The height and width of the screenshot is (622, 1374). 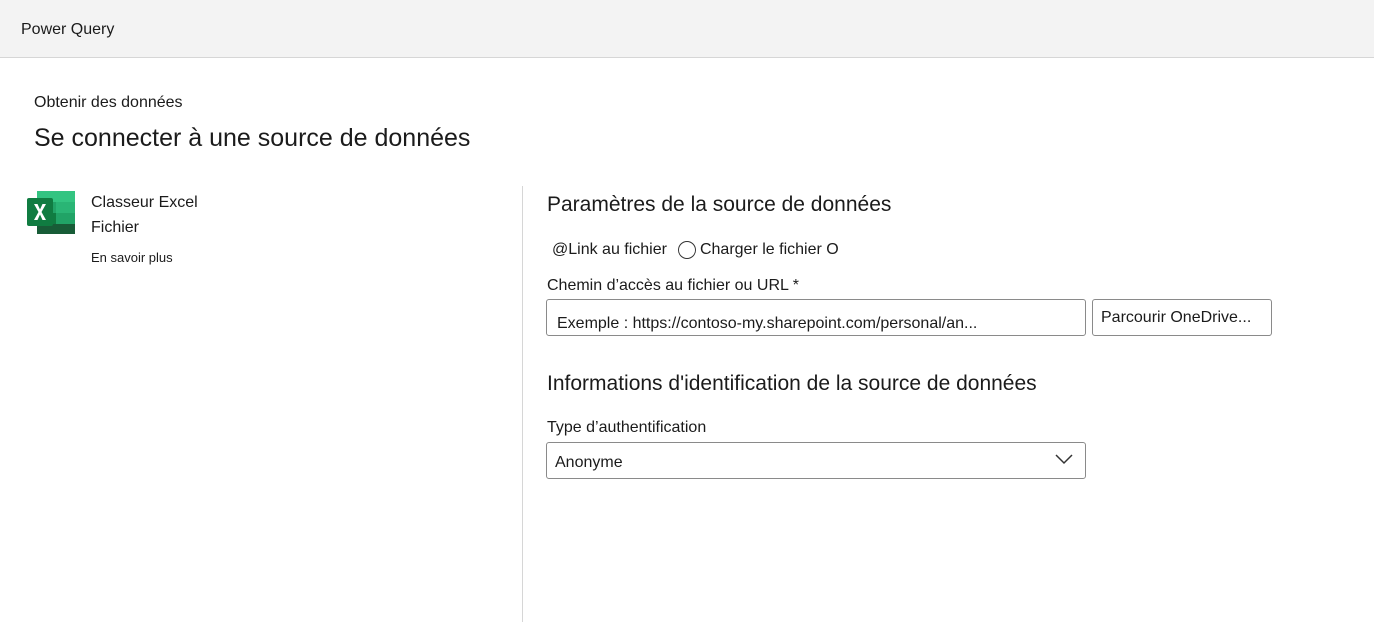 What do you see at coordinates (115, 227) in the screenshot?
I see `connector-category: Fichier` at bounding box center [115, 227].